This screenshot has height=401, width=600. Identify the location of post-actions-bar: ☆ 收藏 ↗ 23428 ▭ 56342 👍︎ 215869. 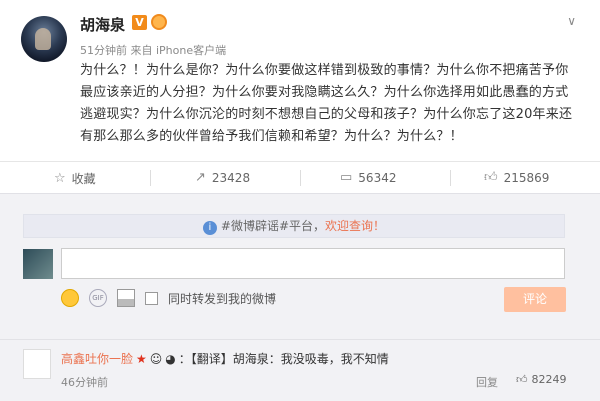
(300, 177).